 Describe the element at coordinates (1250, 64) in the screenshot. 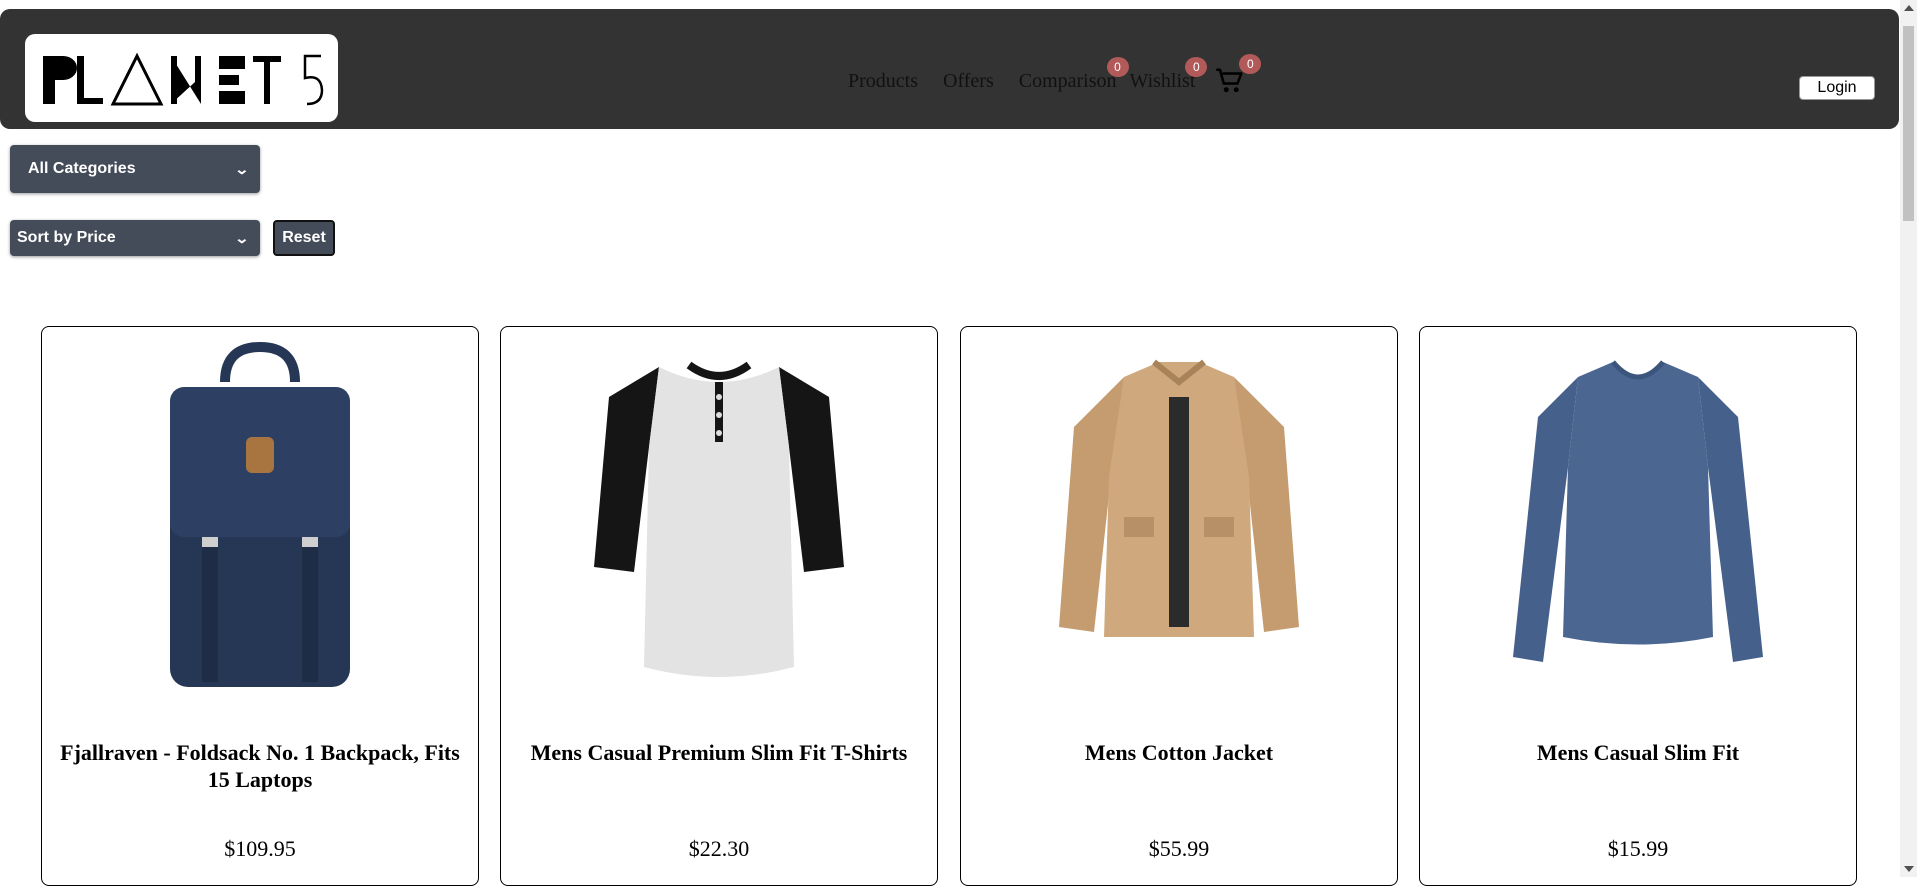

I see `cart-count-badge: 0` at that location.